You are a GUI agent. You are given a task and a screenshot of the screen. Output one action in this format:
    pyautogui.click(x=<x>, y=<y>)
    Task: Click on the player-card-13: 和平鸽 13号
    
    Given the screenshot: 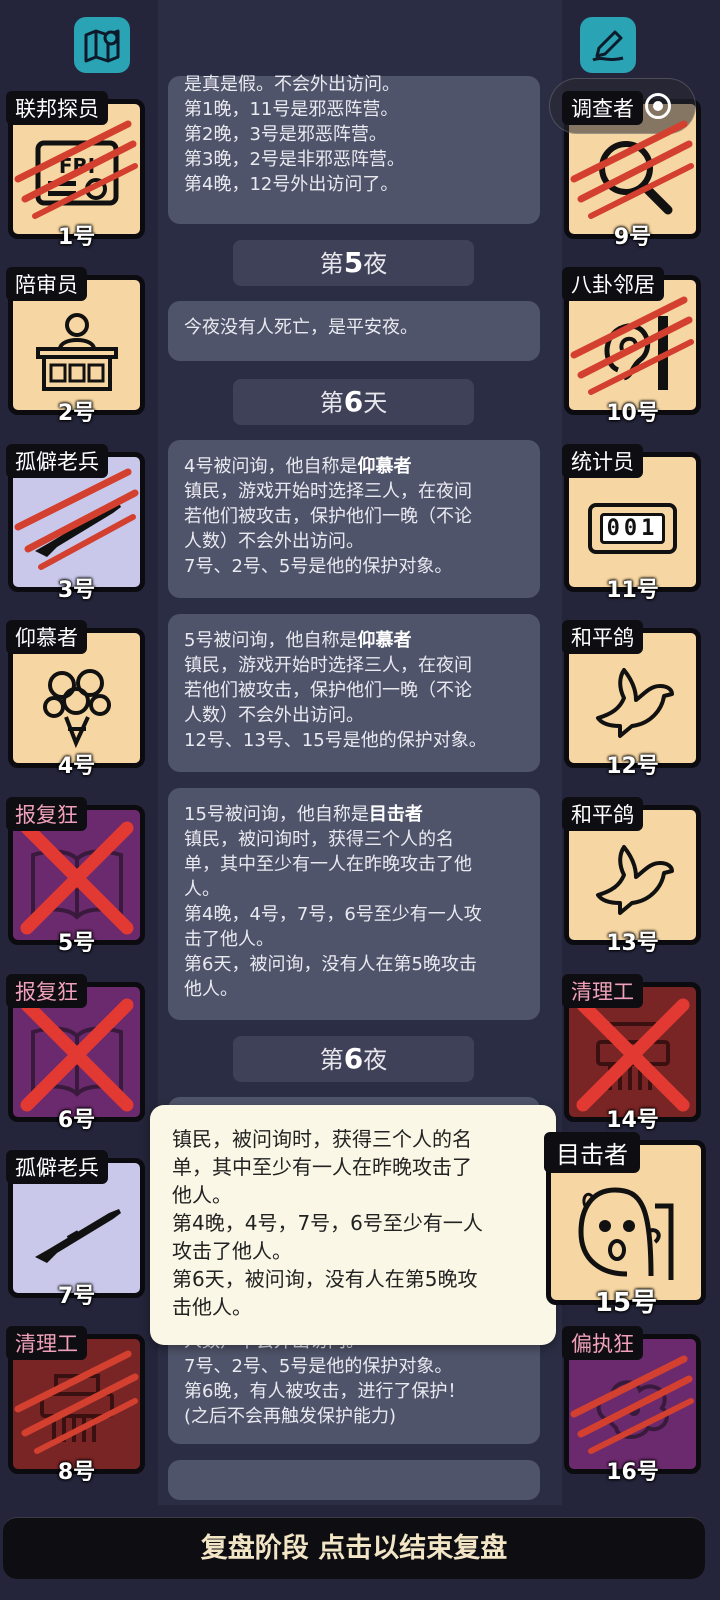 What is the action you would take?
    pyautogui.click(x=631, y=876)
    